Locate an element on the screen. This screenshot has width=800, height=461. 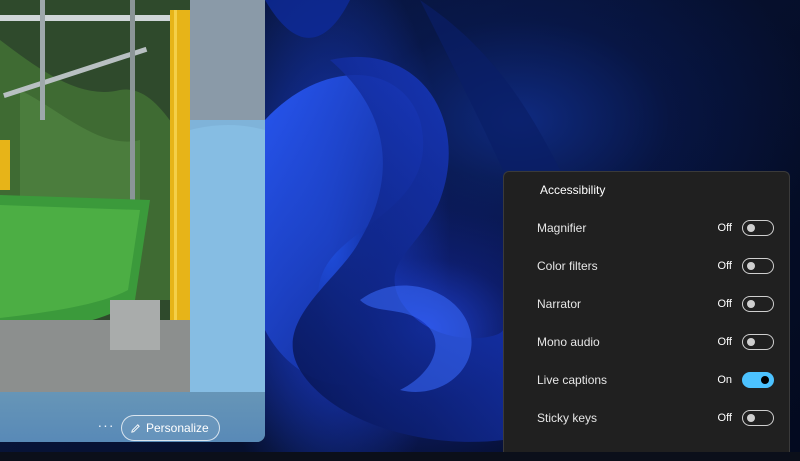
more-icon: ··· is located at coordinates (106, 425).